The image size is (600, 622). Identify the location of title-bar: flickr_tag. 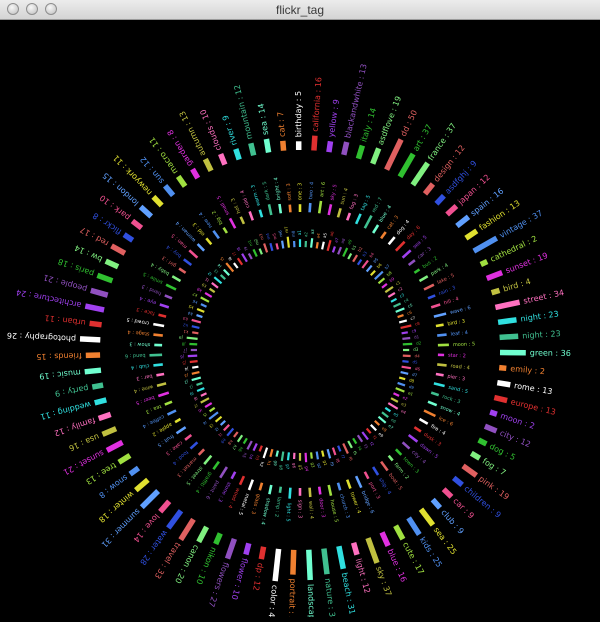
(300, 10).